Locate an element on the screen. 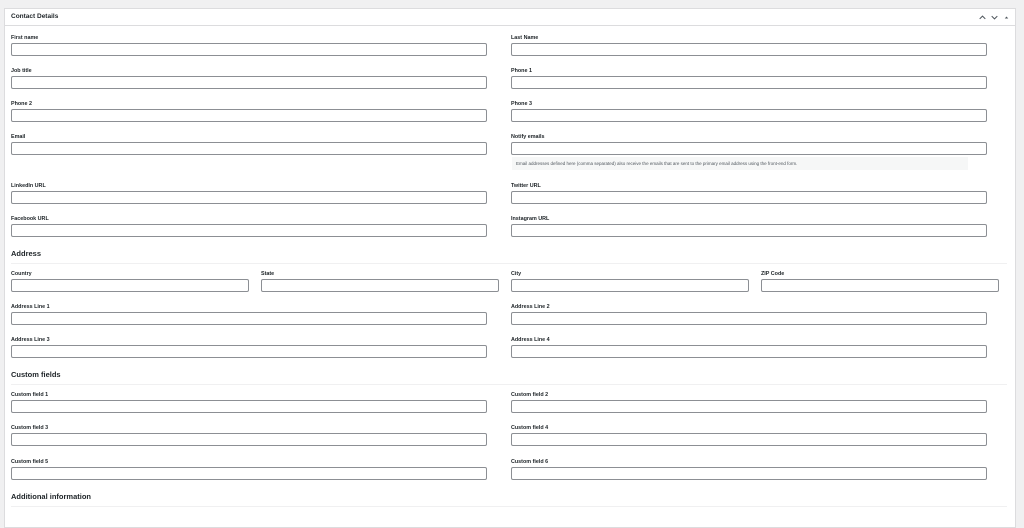 This screenshot has width=1024, height=528. city-group: City is located at coordinates (630, 281).